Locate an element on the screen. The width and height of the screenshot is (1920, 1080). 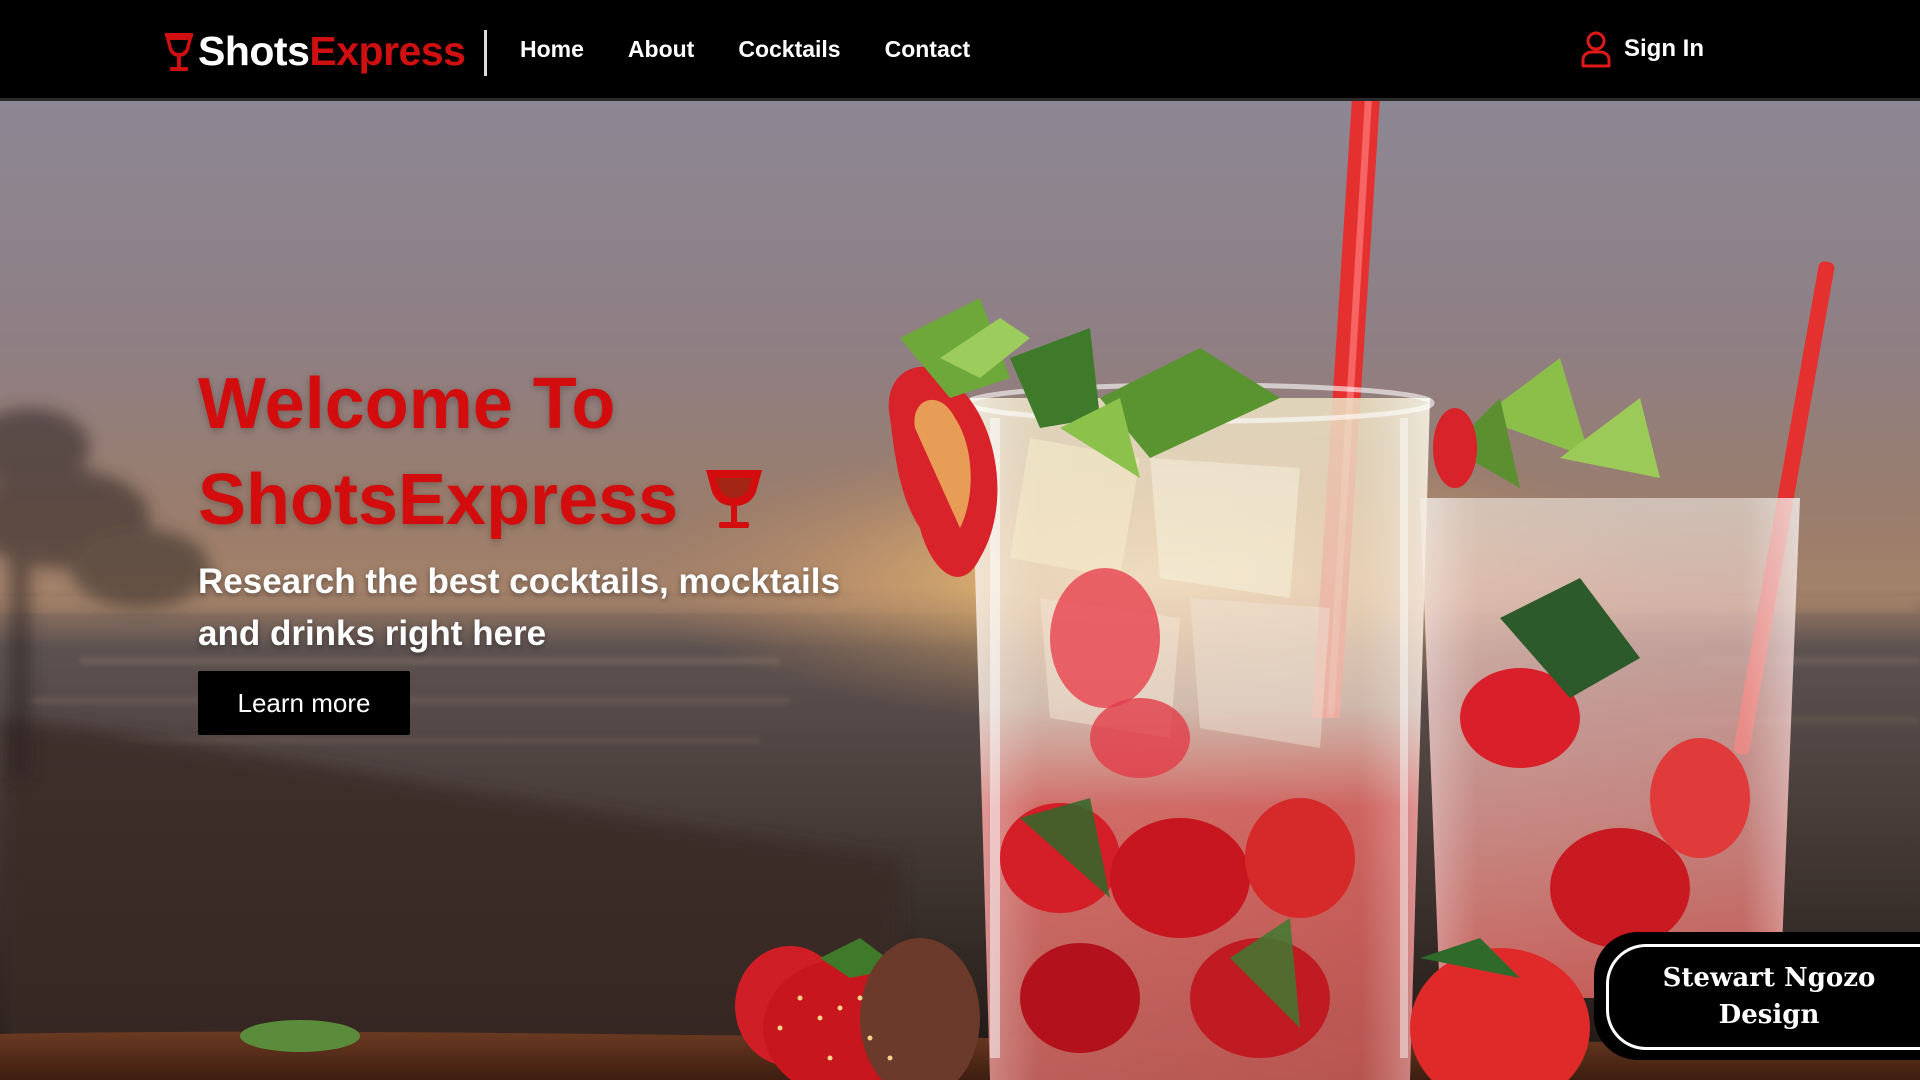
learn-more-button: Learn more is located at coordinates (304, 703).